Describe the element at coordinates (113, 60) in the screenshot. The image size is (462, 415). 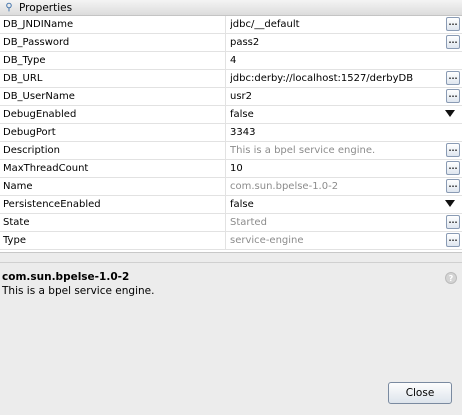
I see `property-name: DB_Type` at that location.